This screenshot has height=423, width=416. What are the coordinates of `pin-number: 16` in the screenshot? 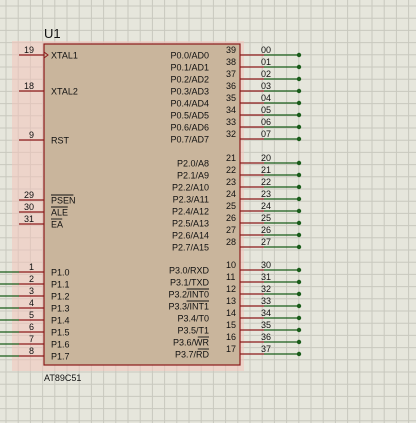 It's located at (231, 337).